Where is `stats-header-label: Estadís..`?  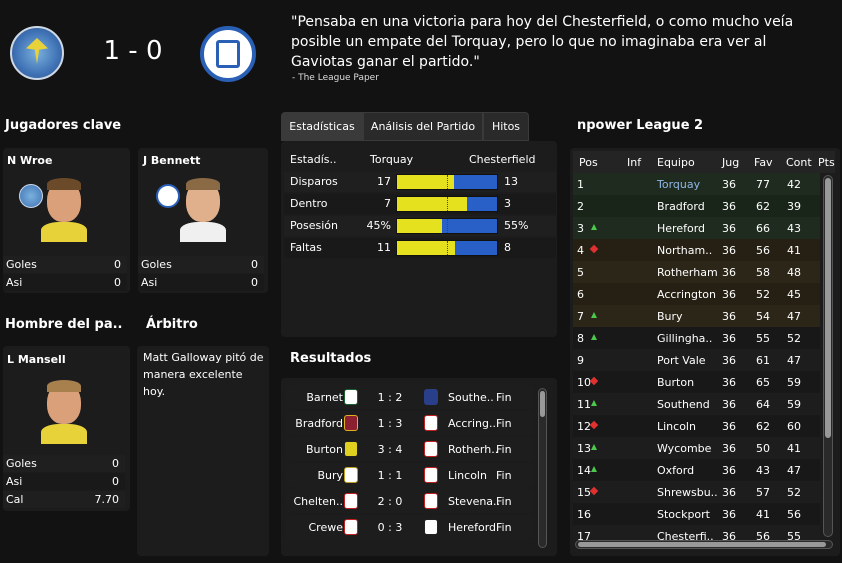
stats-header-label: Estadís.. is located at coordinates (313, 159).